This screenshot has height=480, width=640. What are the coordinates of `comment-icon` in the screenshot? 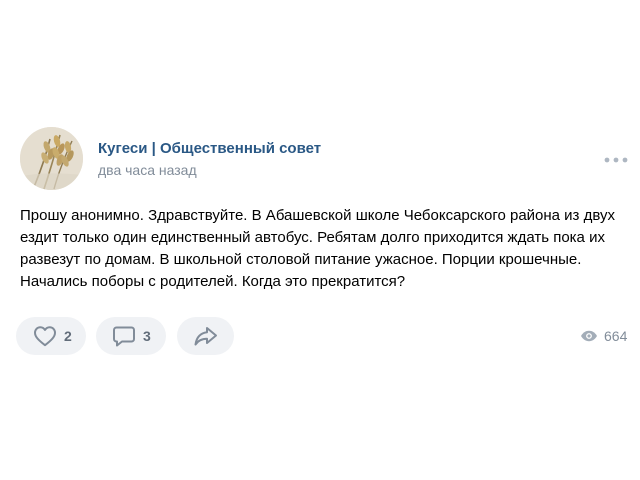 It's located at (124, 336).